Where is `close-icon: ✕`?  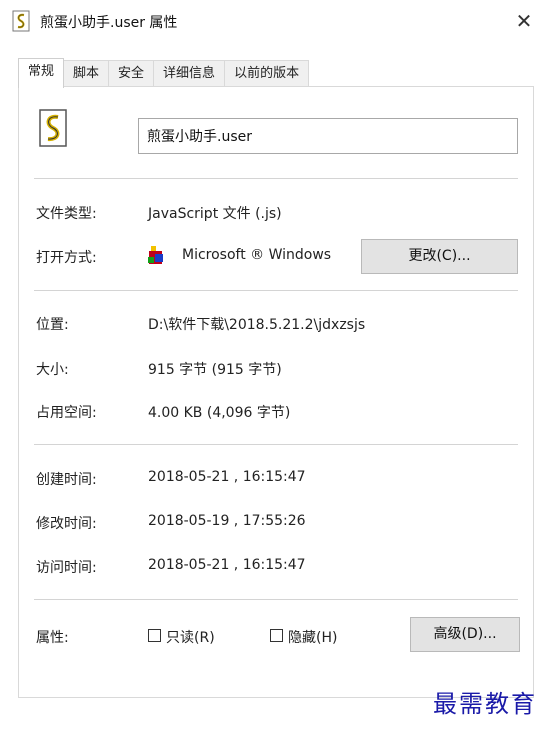 close-icon: ✕ is located at coordinates (524, 21).